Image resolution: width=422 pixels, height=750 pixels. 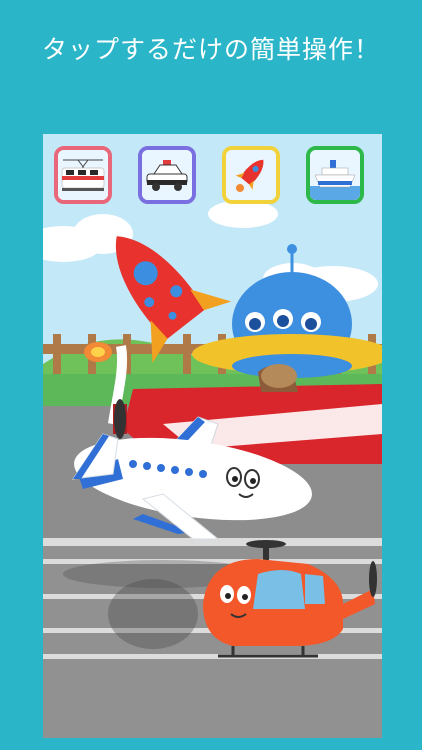 I want to click on vehicle-tab-bar, so click(x=212, y=178).